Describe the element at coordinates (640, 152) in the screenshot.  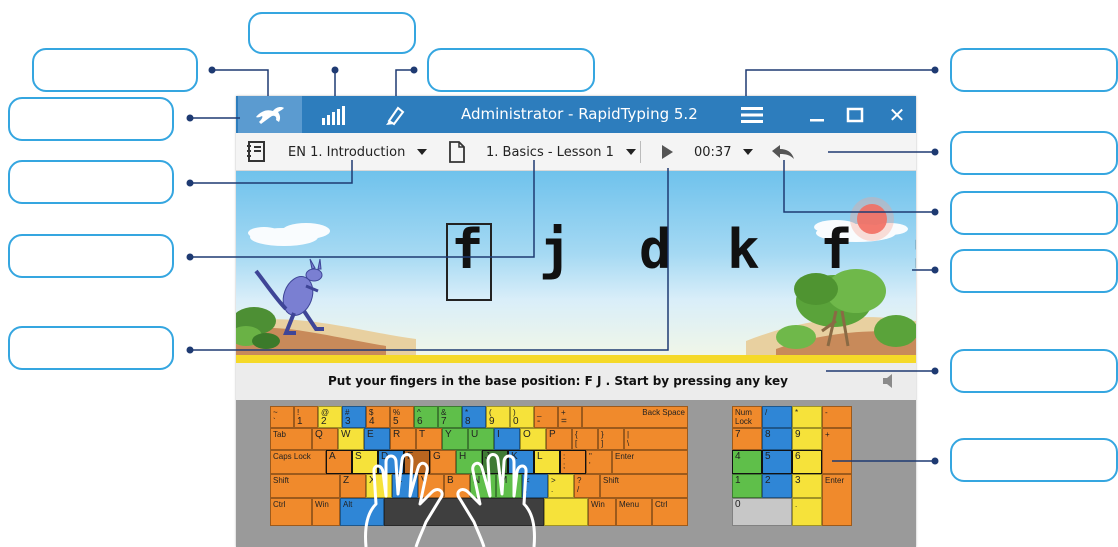
I see `toolbar-divider` at that location.